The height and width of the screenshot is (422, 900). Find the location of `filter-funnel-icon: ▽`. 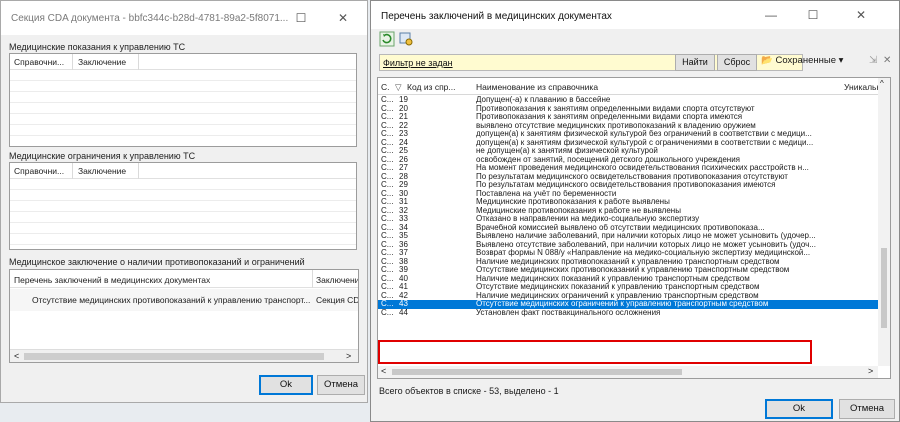

filter-funnel-icon: ▽ is located at coordinates (398, 87).